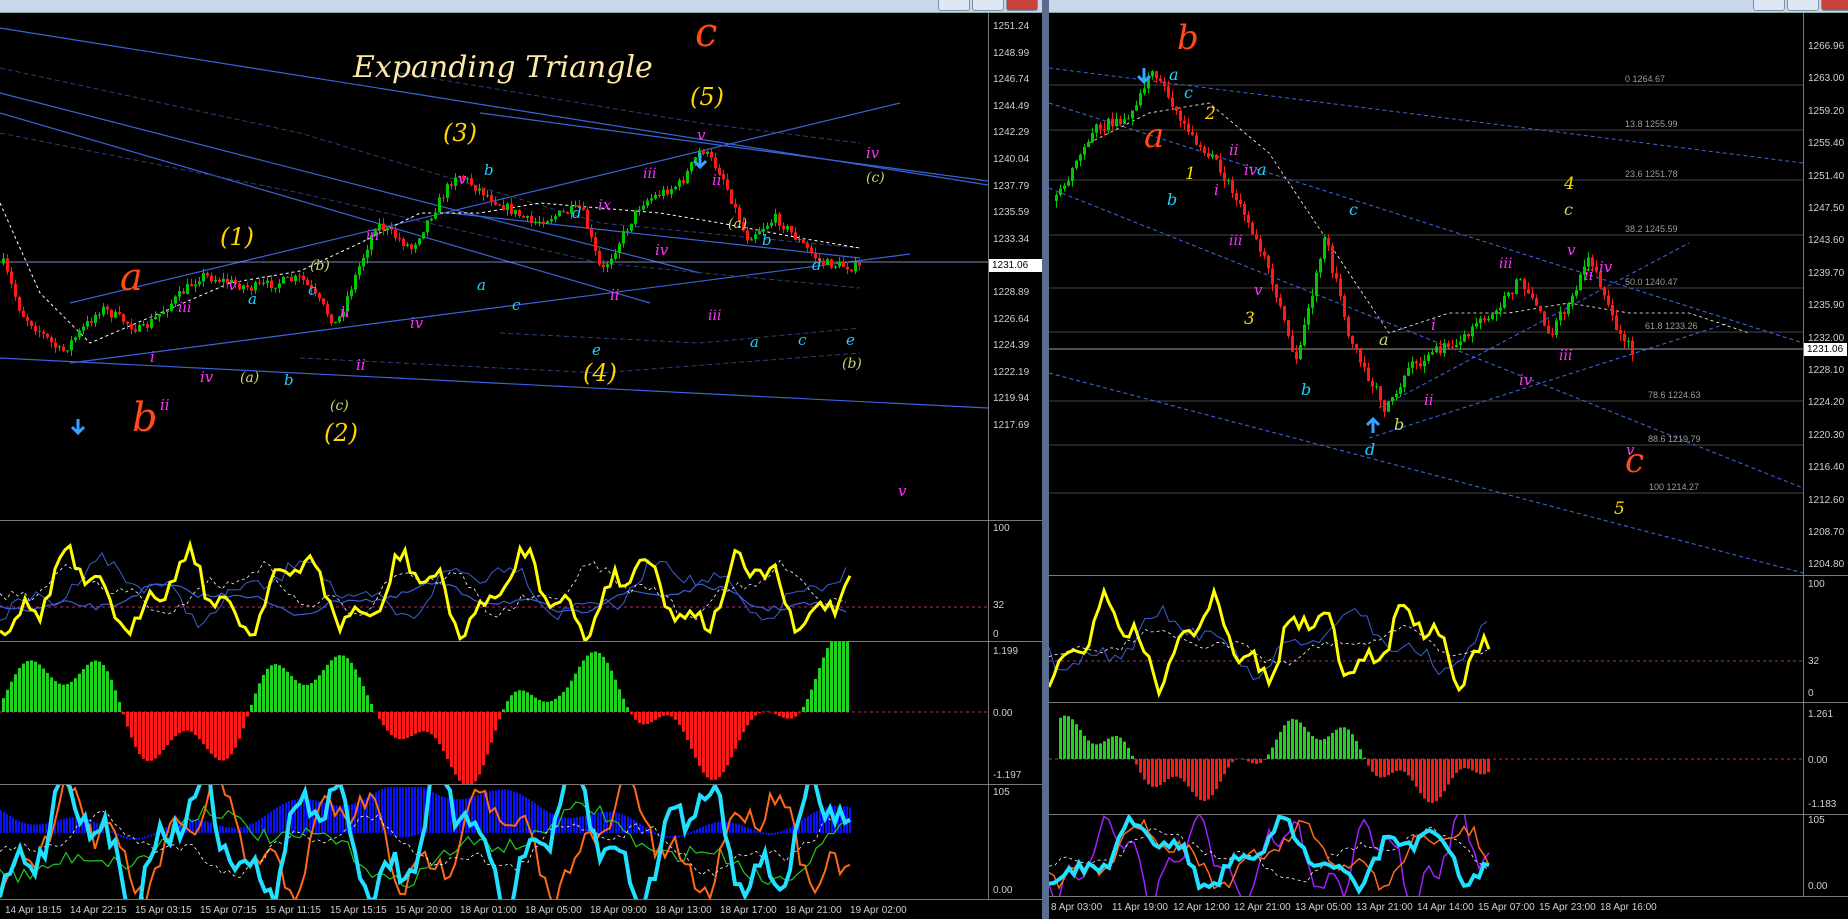  What do you see at coordinates (1589, 275) in the screenshot?
I see `wave-label: ii` at bounding box center [1589, 275].